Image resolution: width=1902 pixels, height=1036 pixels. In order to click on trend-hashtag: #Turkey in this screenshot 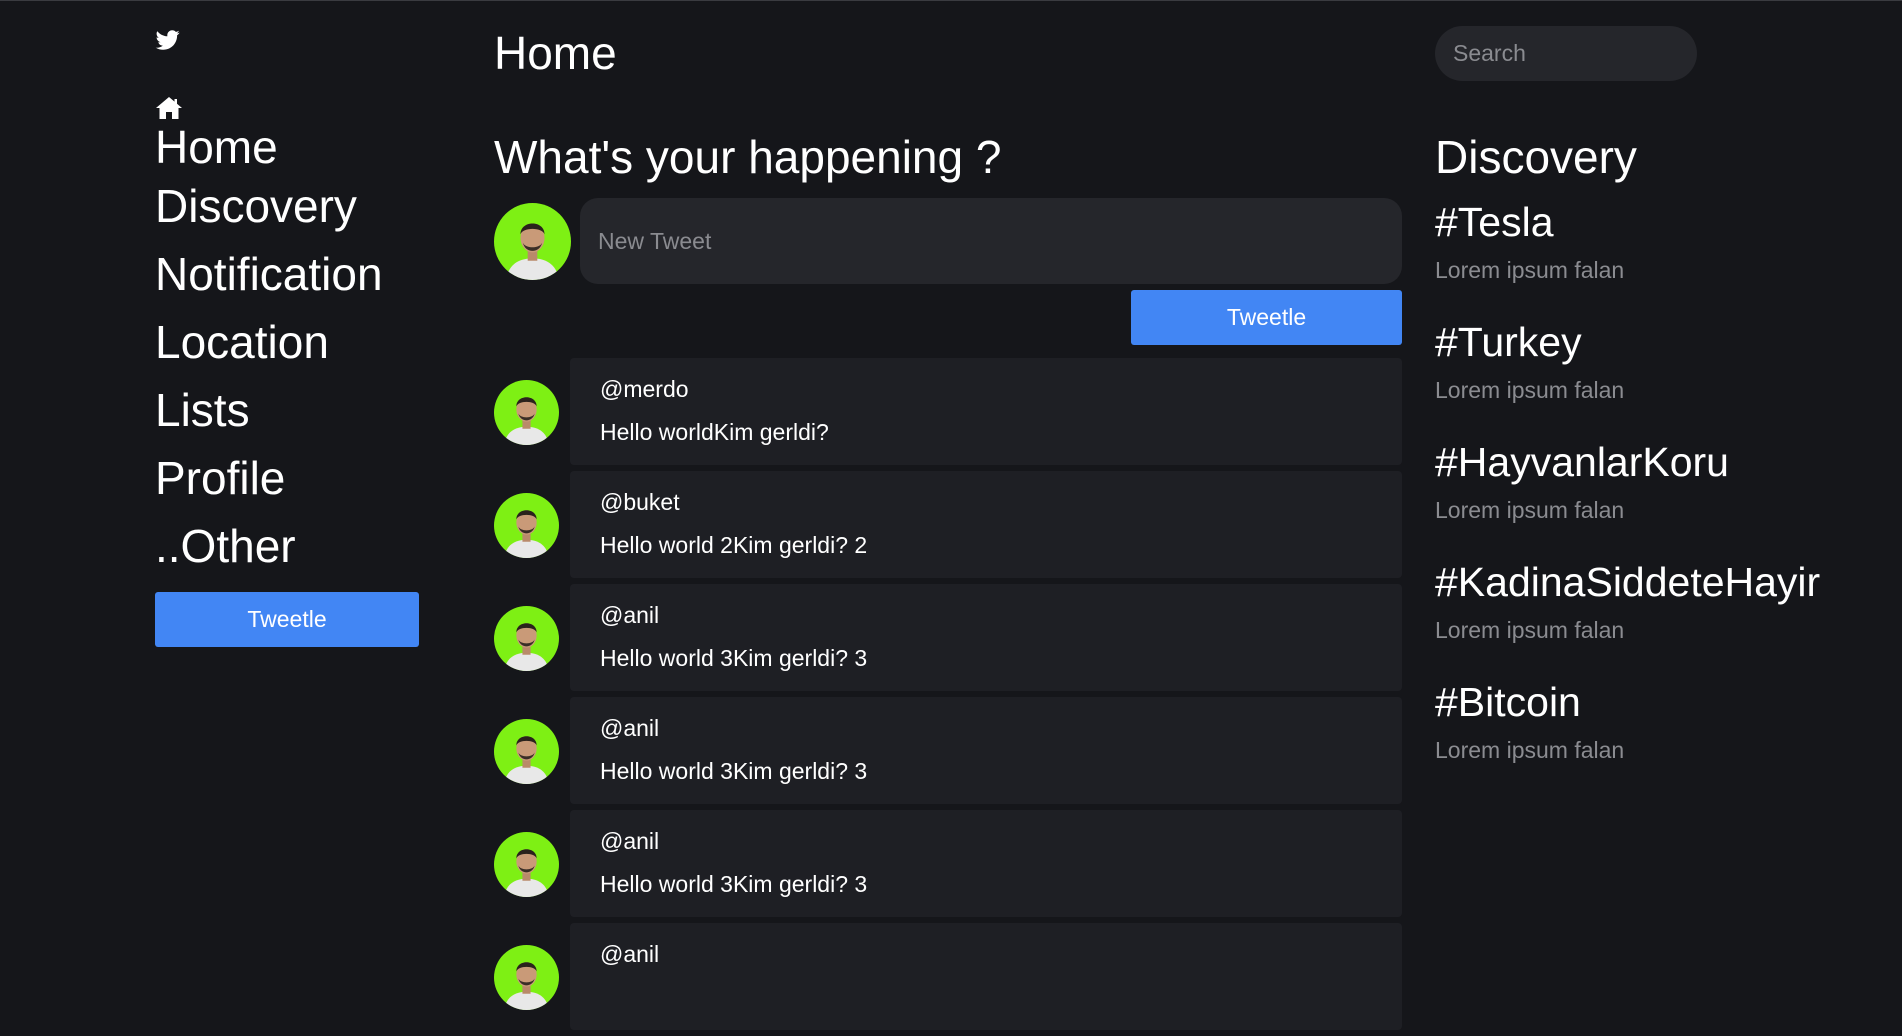, I will do `click(1668, 342)`.